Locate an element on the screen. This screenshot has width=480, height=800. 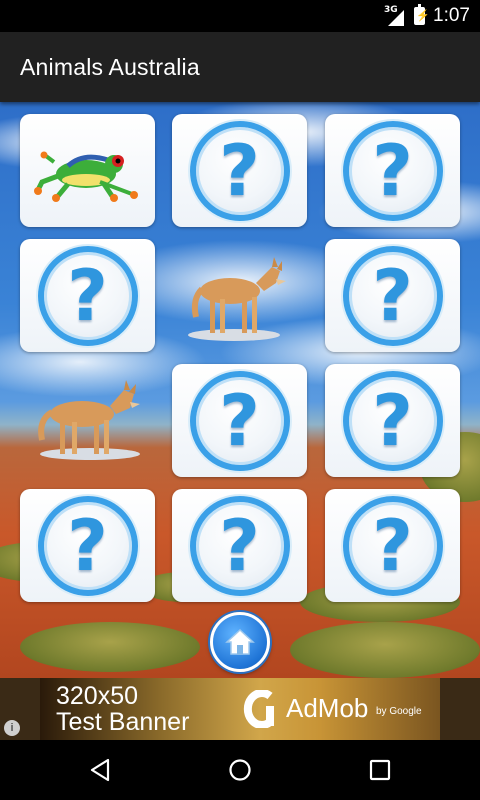
tree-frog-image is located at coordinates (85, 176).